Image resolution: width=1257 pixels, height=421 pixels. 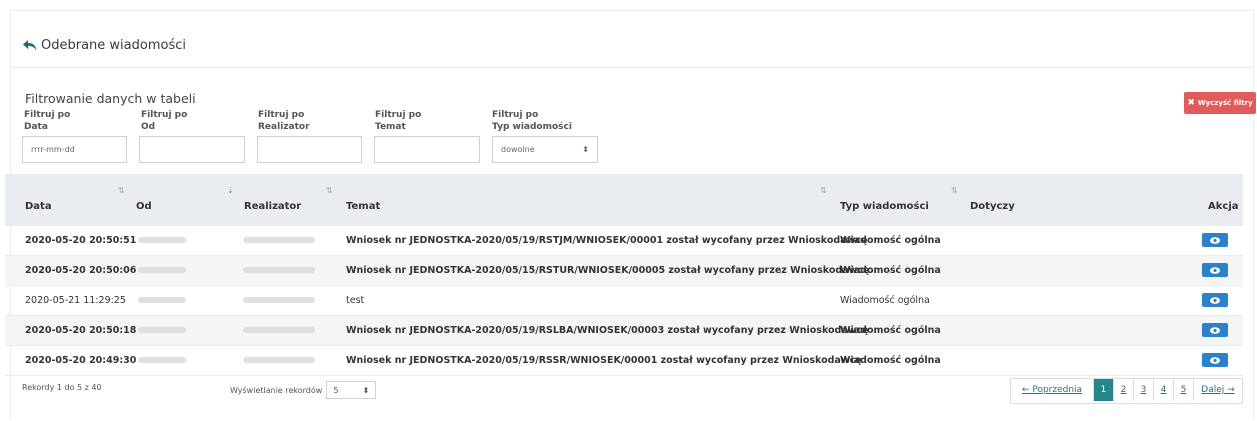 I want to click on page-link-3: 3, so click(x=1144, y=390).